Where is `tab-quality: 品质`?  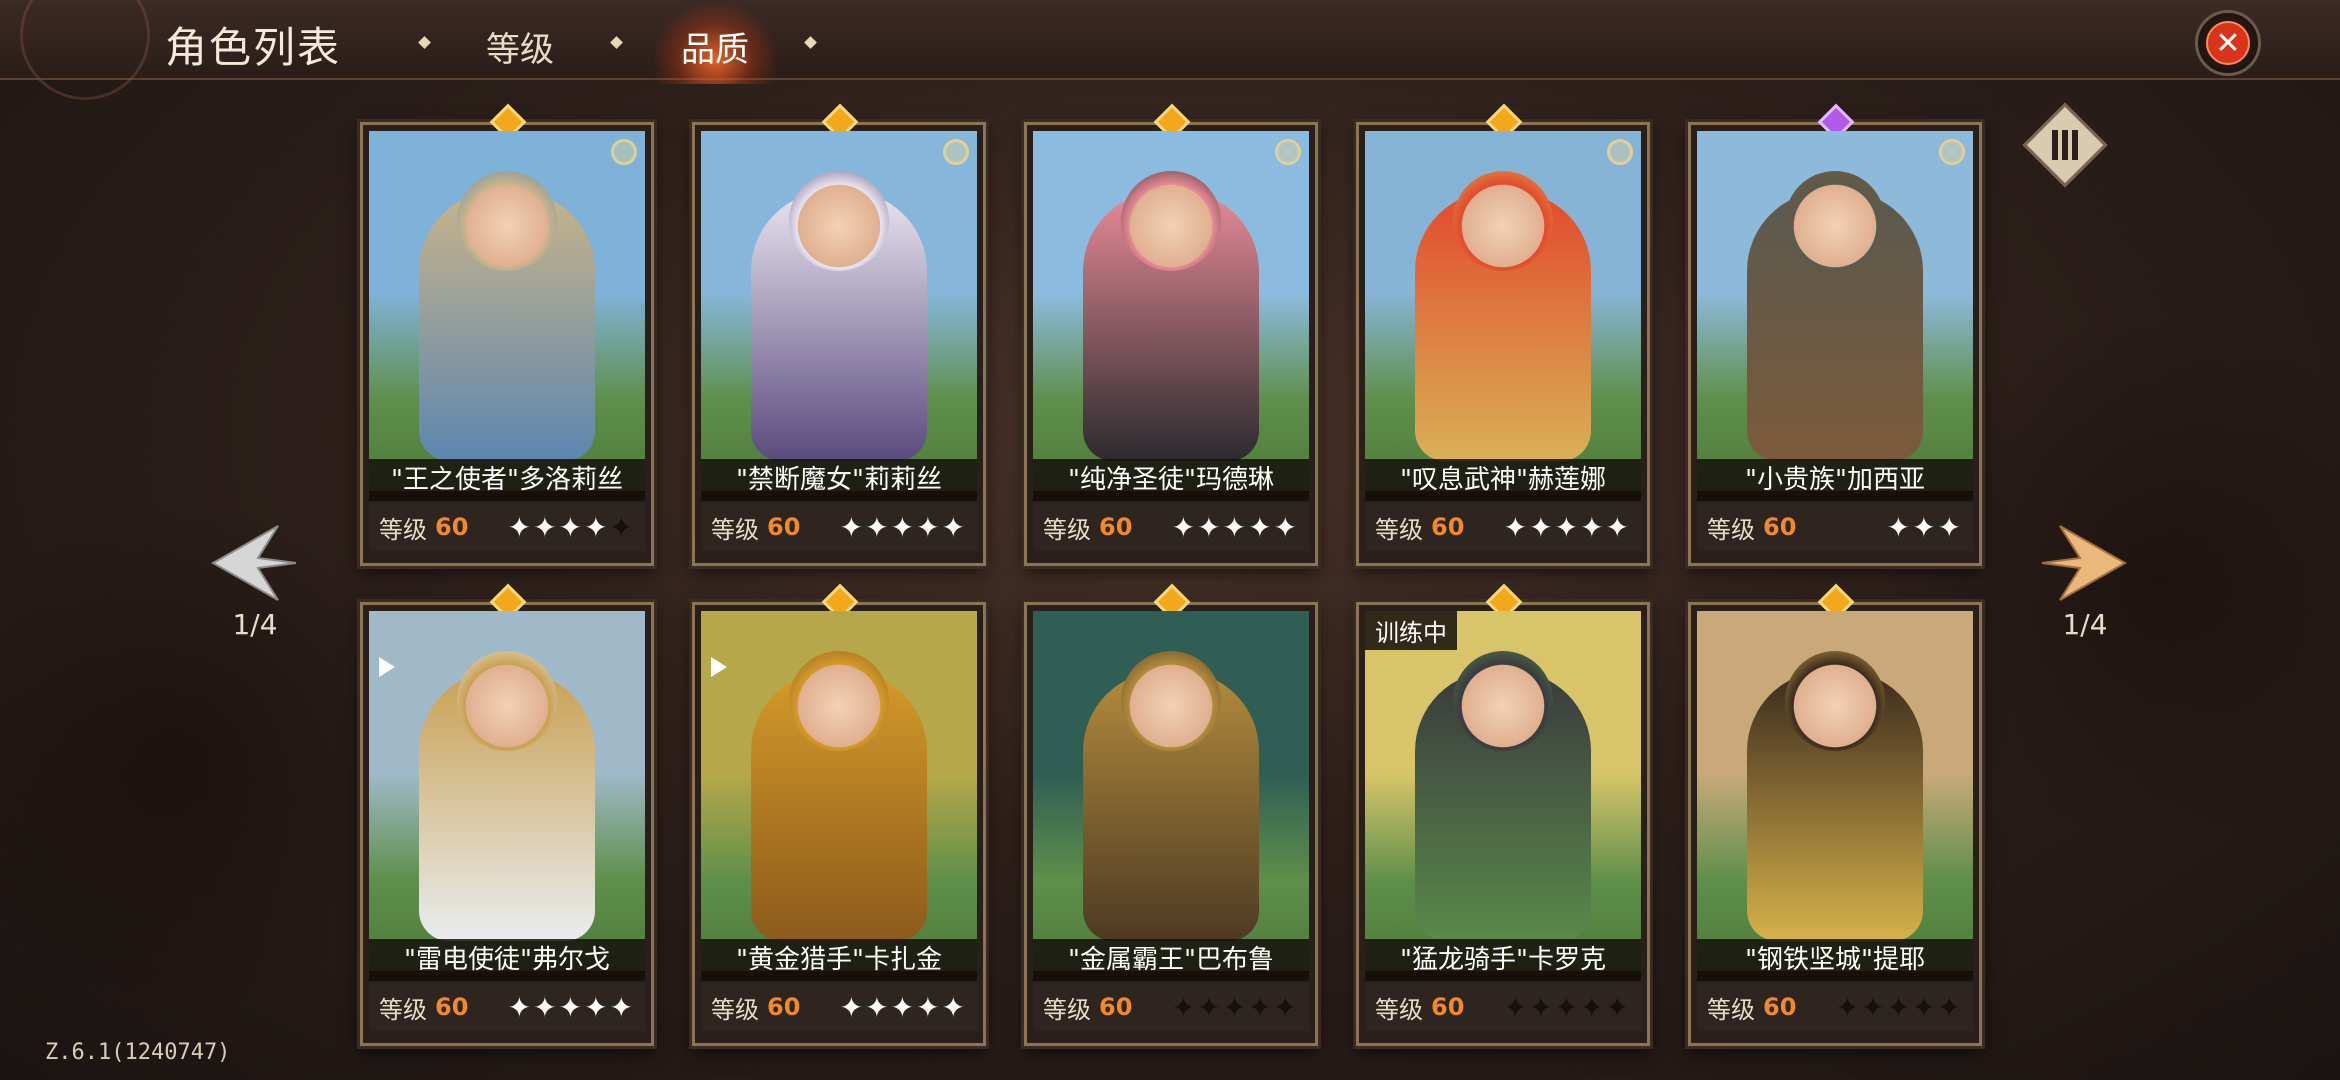
tab-quality: 品质 is located at coordinates (715, 46).